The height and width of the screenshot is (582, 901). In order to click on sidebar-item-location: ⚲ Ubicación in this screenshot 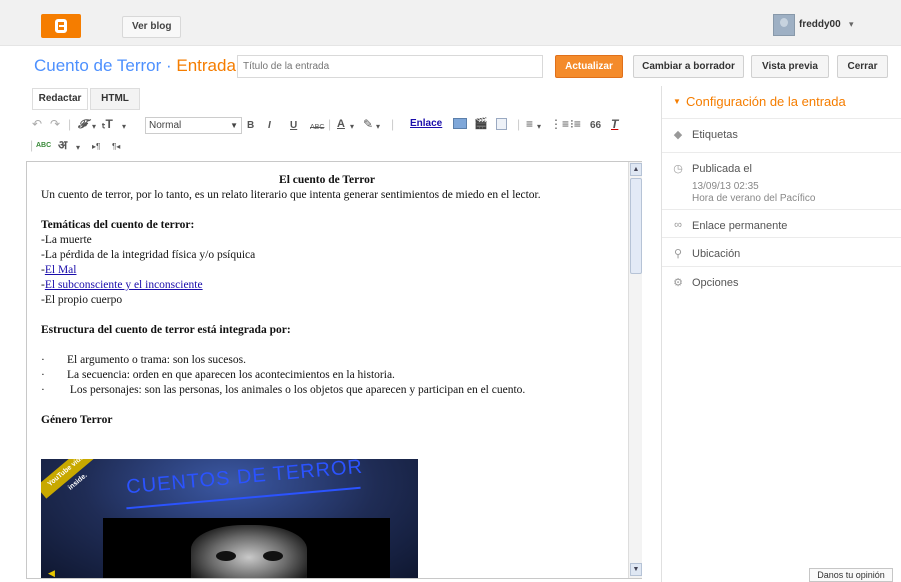, I will do `click(781, 251)`.